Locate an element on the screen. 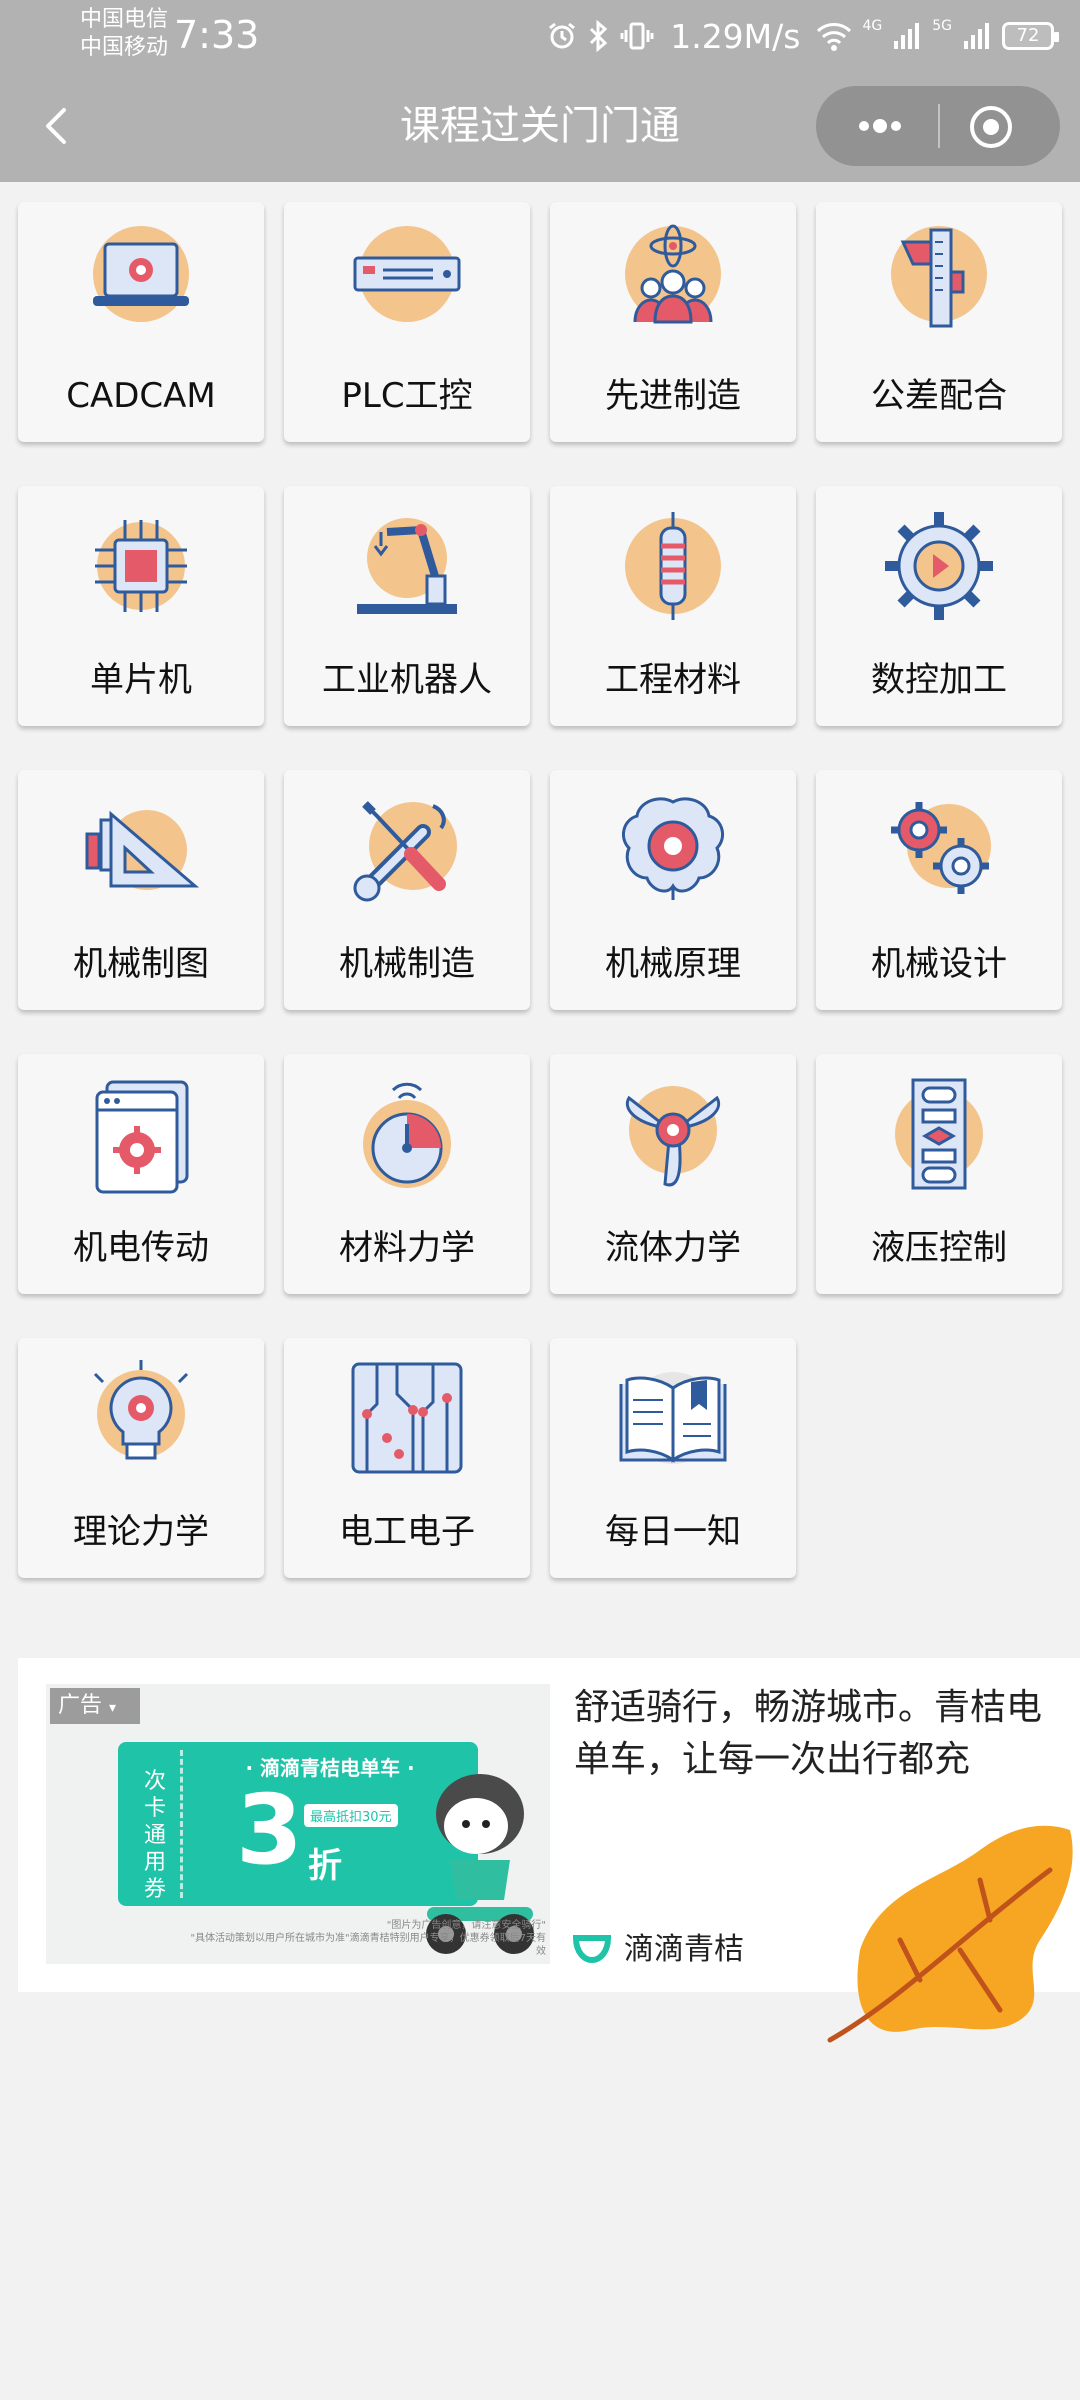  course-card-mechanical-design: 机械设计 is located at coordinates (939, 890).